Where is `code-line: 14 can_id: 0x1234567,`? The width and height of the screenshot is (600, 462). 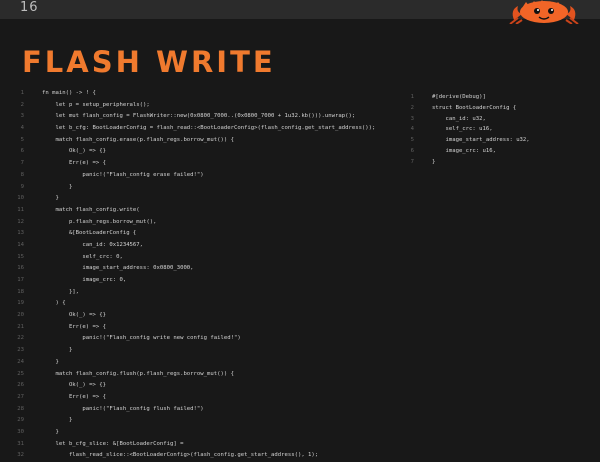 code-line: 14 can_id: 0x1234567, is located at coordinates (195, 246).